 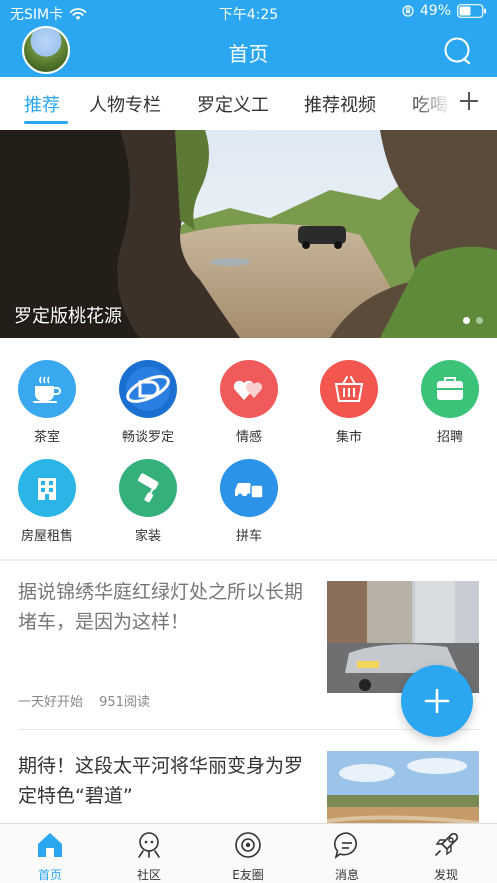 I want to click on bottom-tab-home: 首页, so click(x=50, y=856).